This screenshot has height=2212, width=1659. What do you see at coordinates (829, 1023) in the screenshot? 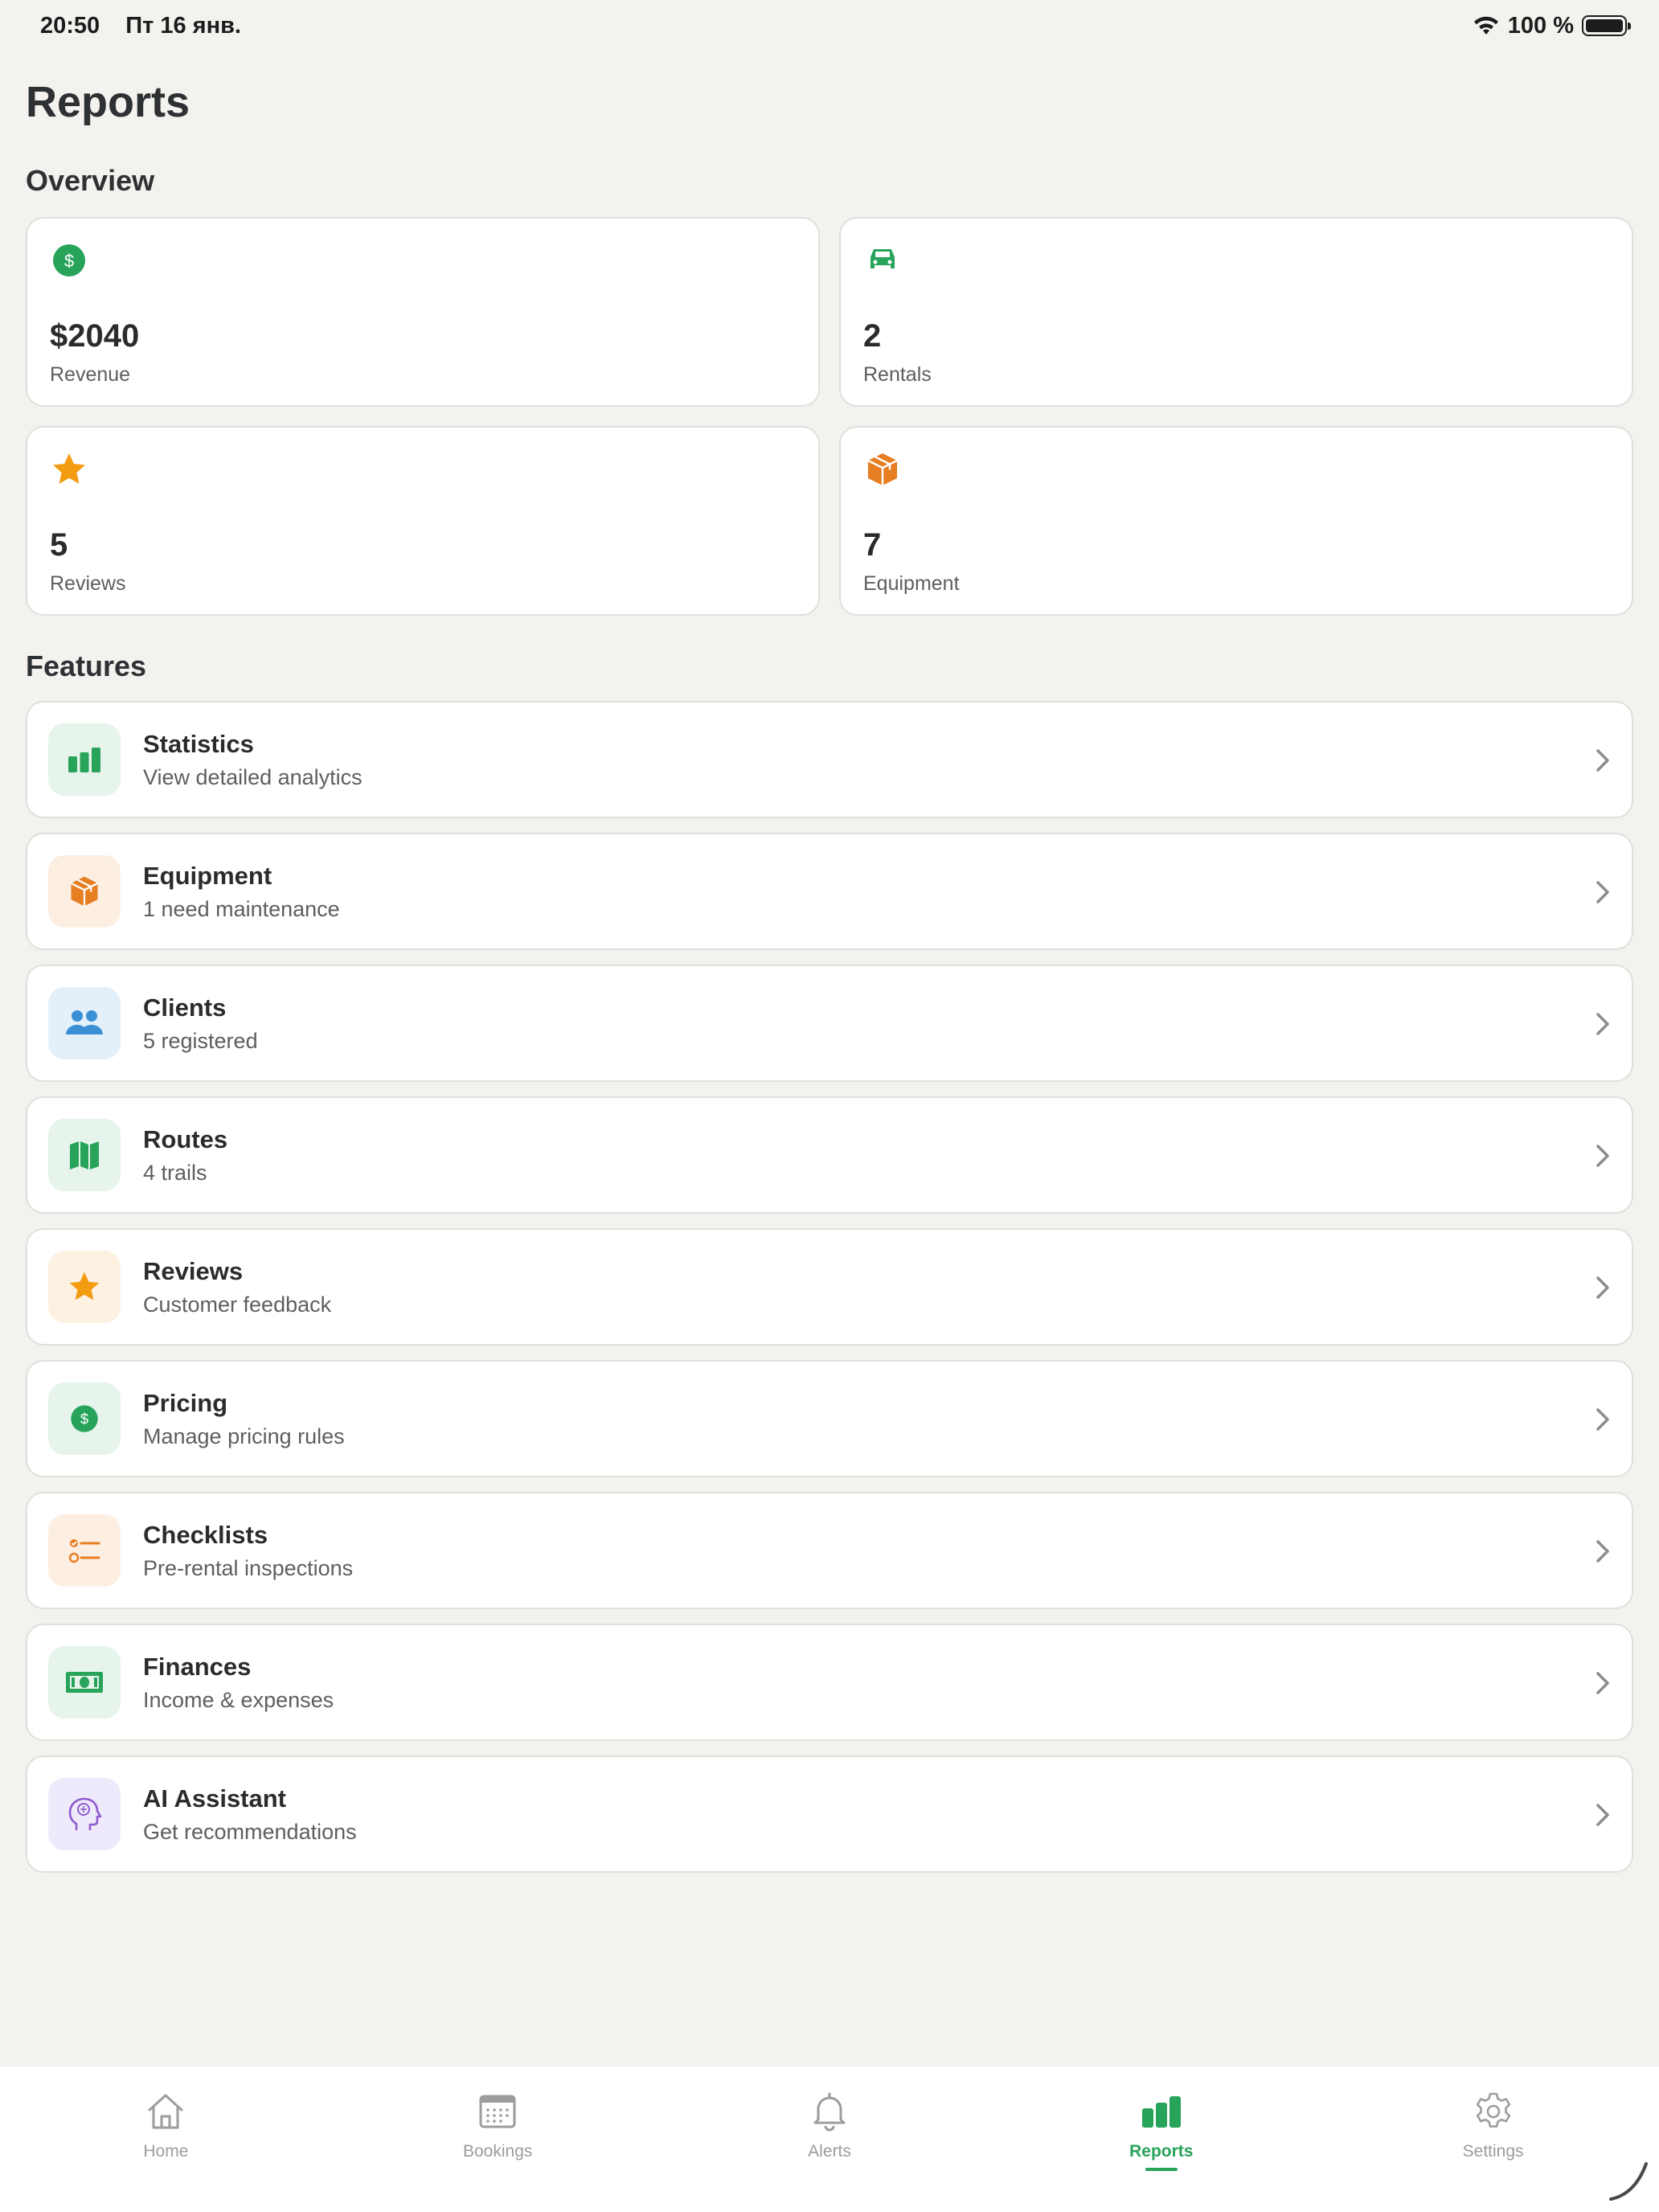
I see `feature-row-clients: Clients 5 registered` at bounding box center [829, 1023].